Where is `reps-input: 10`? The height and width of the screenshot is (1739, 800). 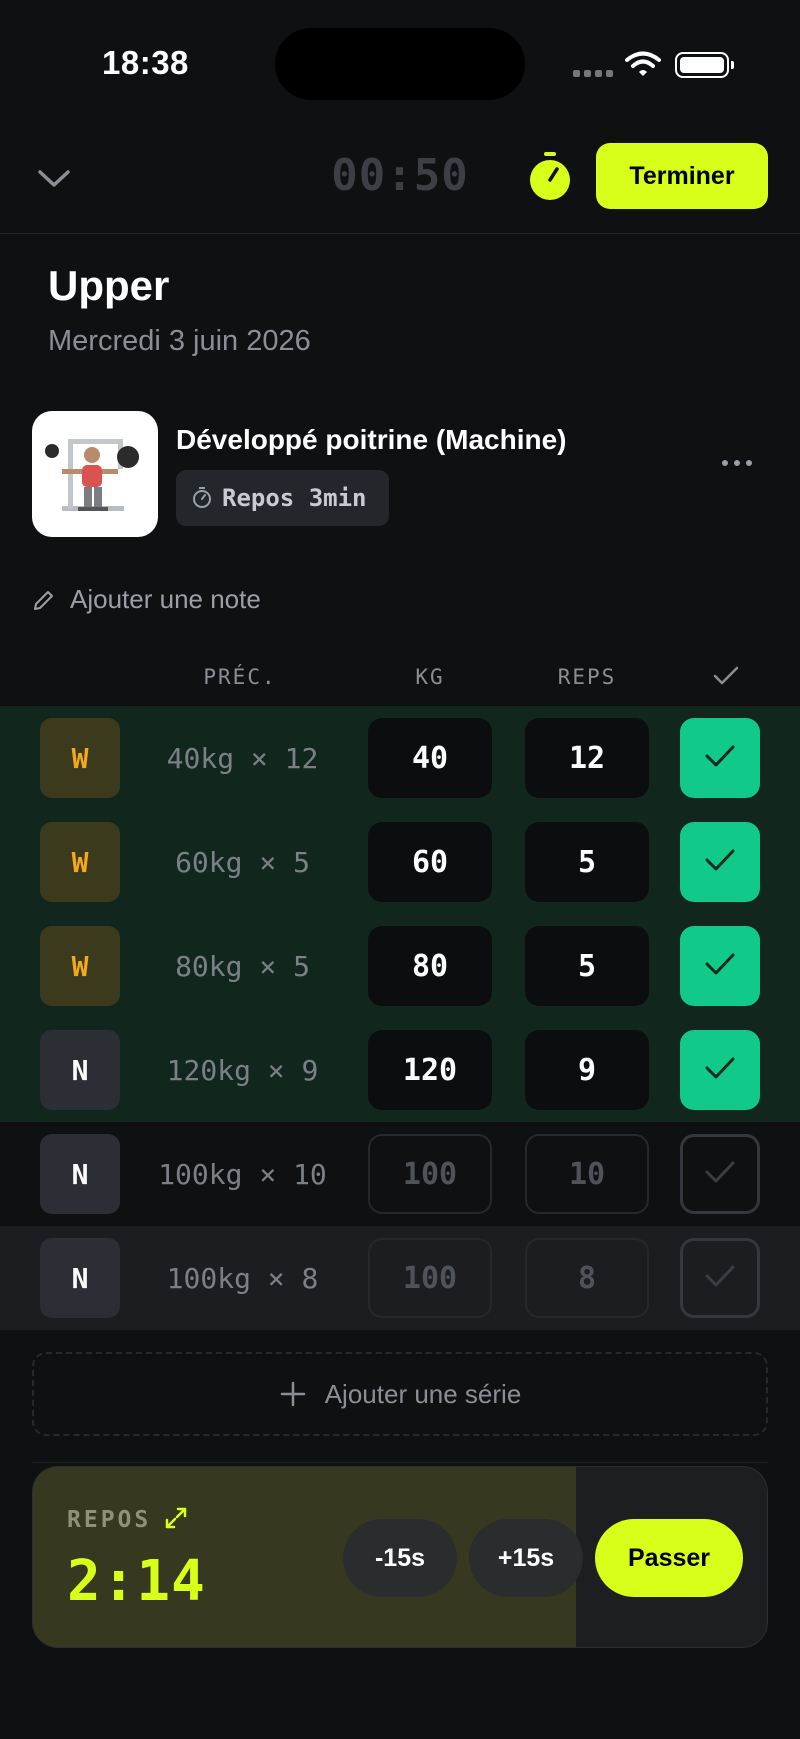 reps-input: 10 is located at coordinates (587, 1174).